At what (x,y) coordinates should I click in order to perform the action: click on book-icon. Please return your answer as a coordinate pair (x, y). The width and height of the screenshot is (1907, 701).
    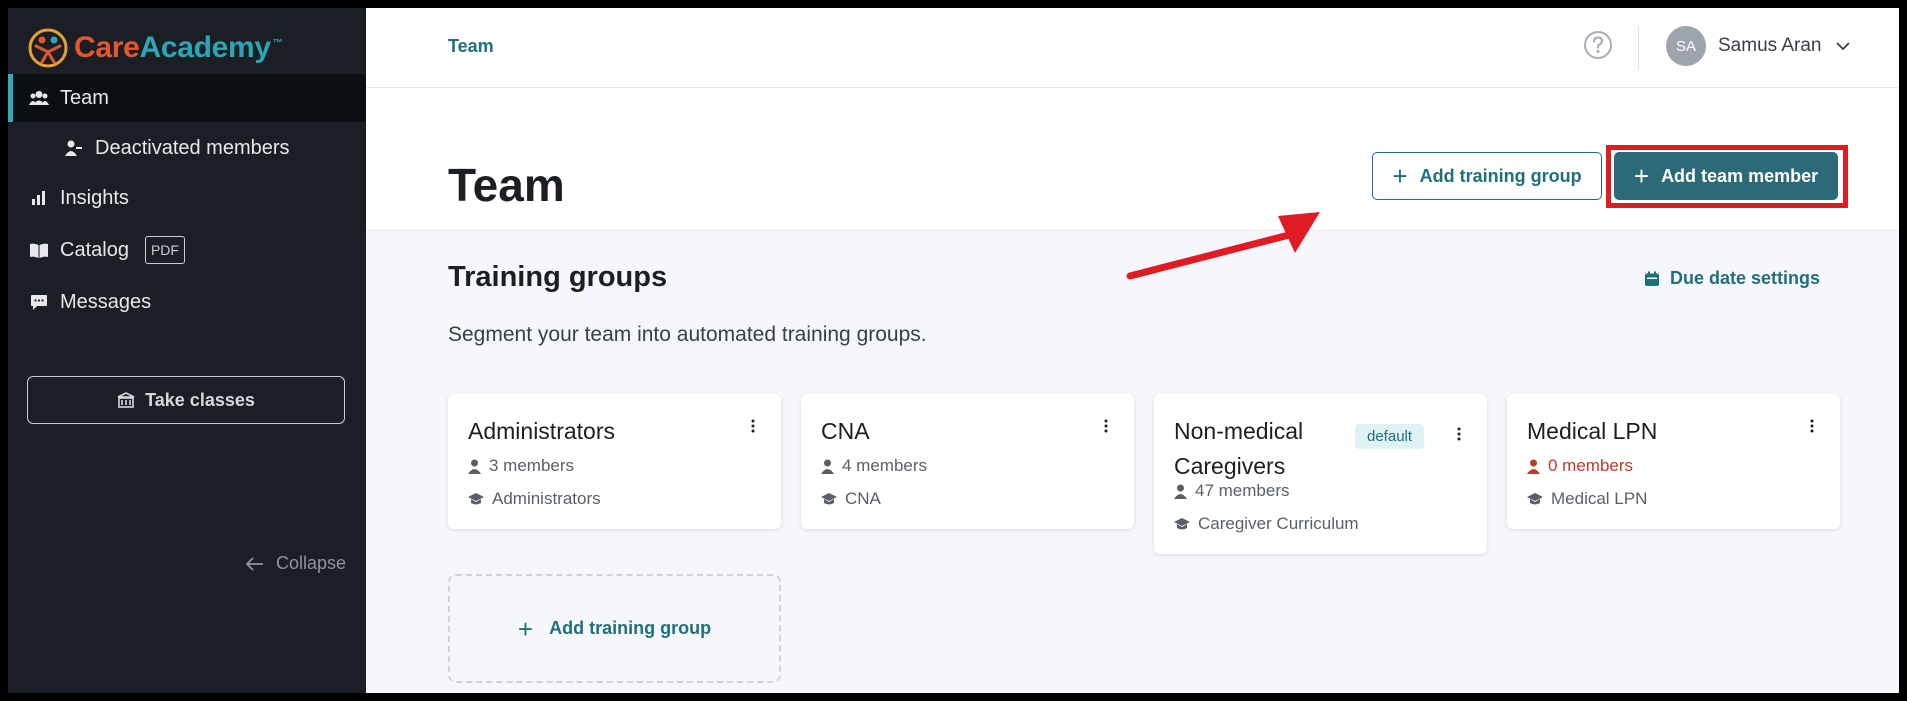
    Looking at the image, I should click on (39, 250).